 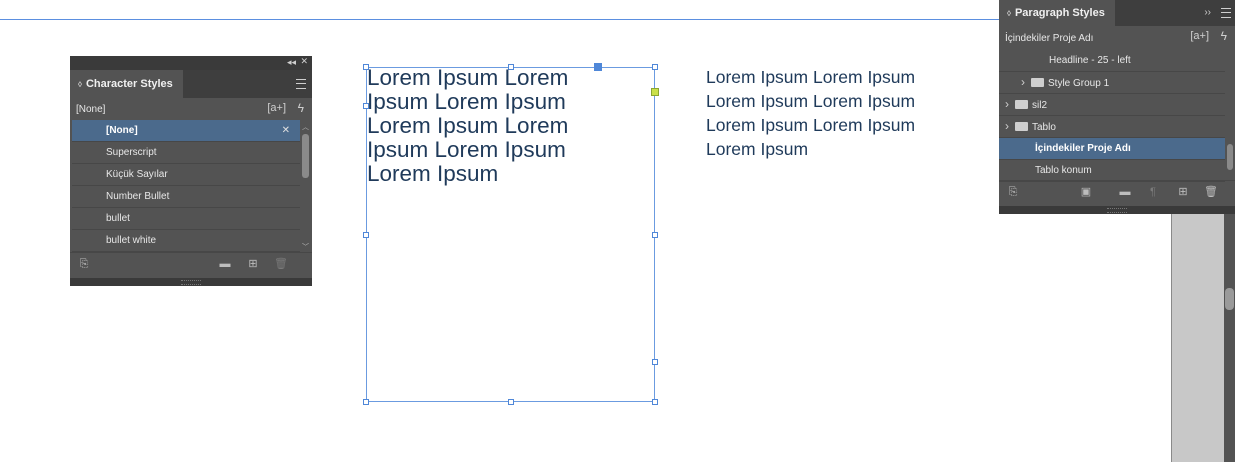 What do you see at coordinates (129, 84) in the screenshot?
I see `panel-title: Character Styles` at bounding box center [129, 84].